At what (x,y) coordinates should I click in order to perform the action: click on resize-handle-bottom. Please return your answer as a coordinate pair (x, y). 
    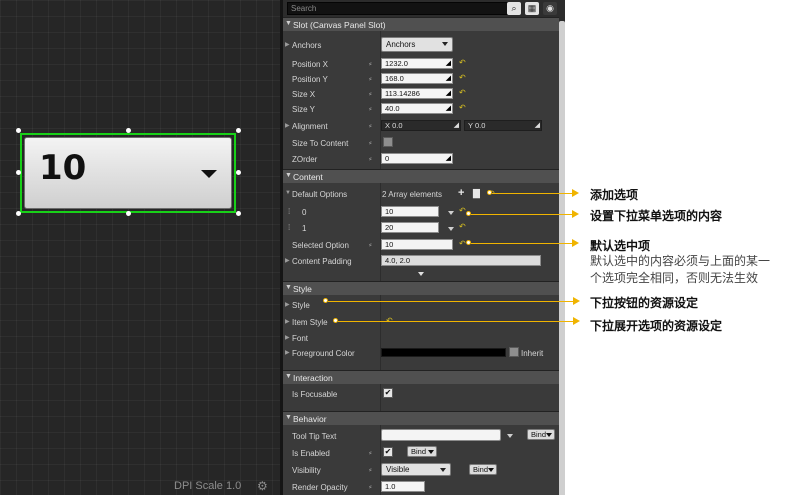
    Looking at the image, I should click on (128, 213).